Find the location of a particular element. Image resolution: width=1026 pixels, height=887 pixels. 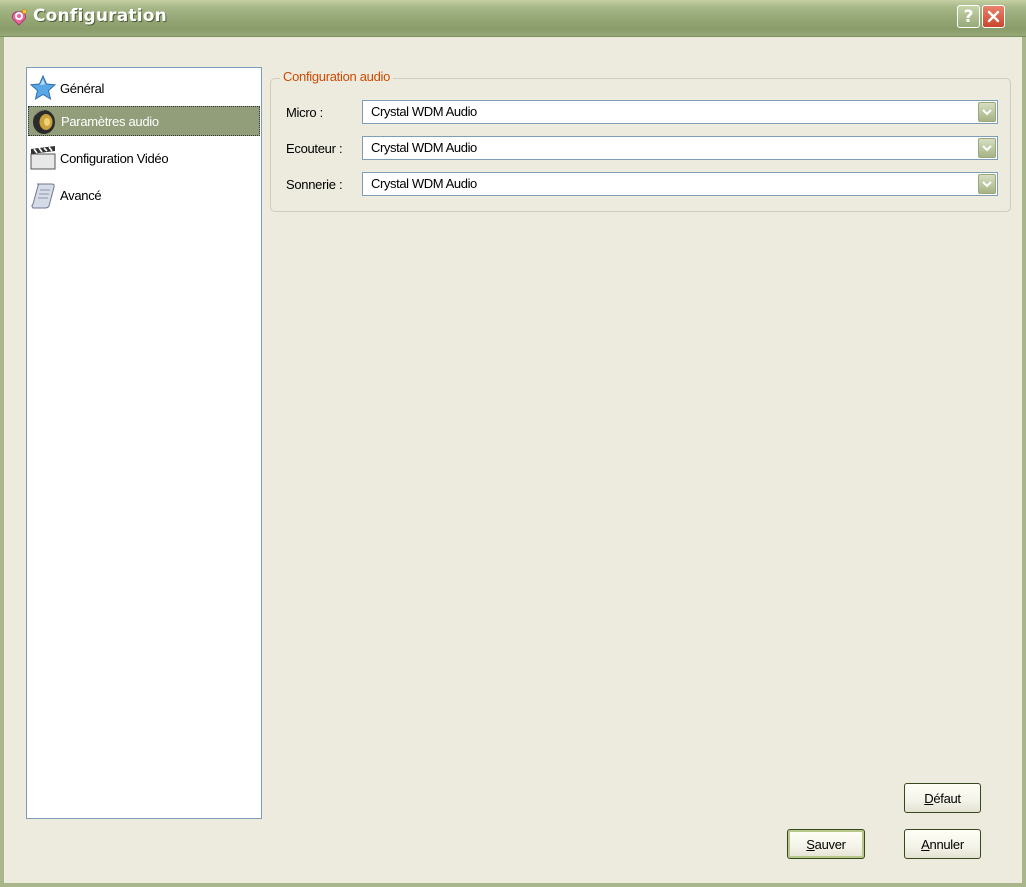

nav-item-label: Configuration Vidéo is located at coordinates (114, 158).